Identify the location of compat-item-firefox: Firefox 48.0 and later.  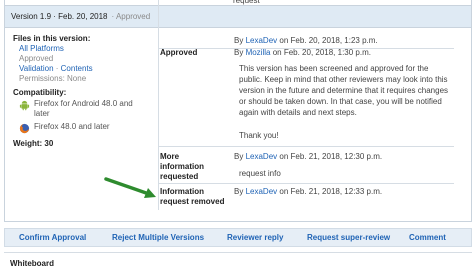
(83, 128).